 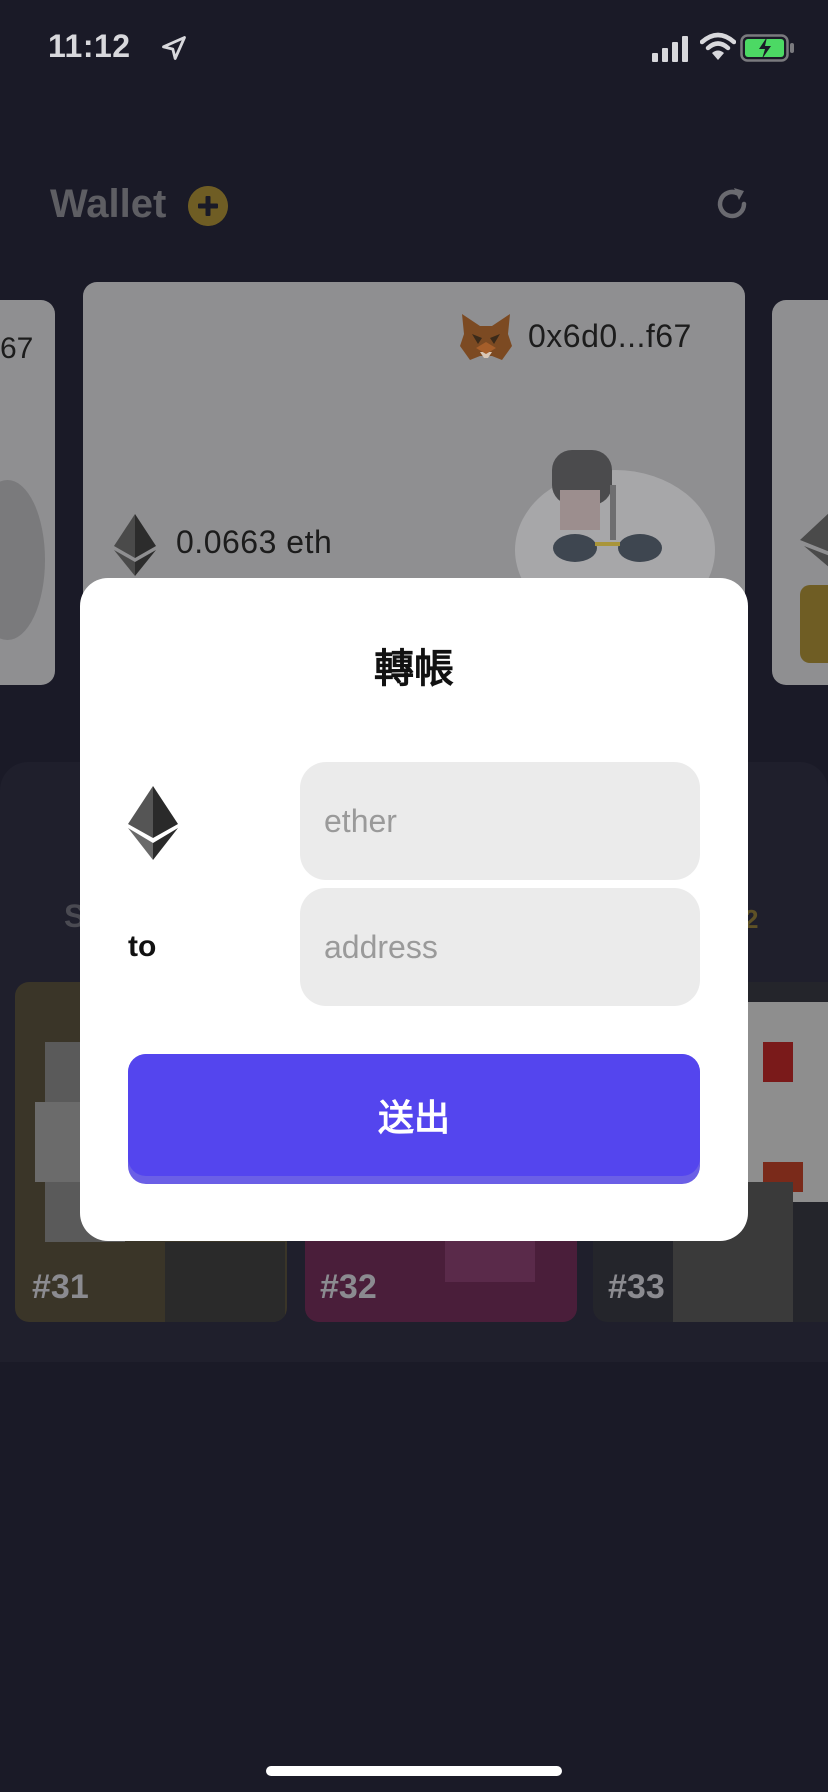 I want to click on send-button: 送出, so click(x=414, y=1119).